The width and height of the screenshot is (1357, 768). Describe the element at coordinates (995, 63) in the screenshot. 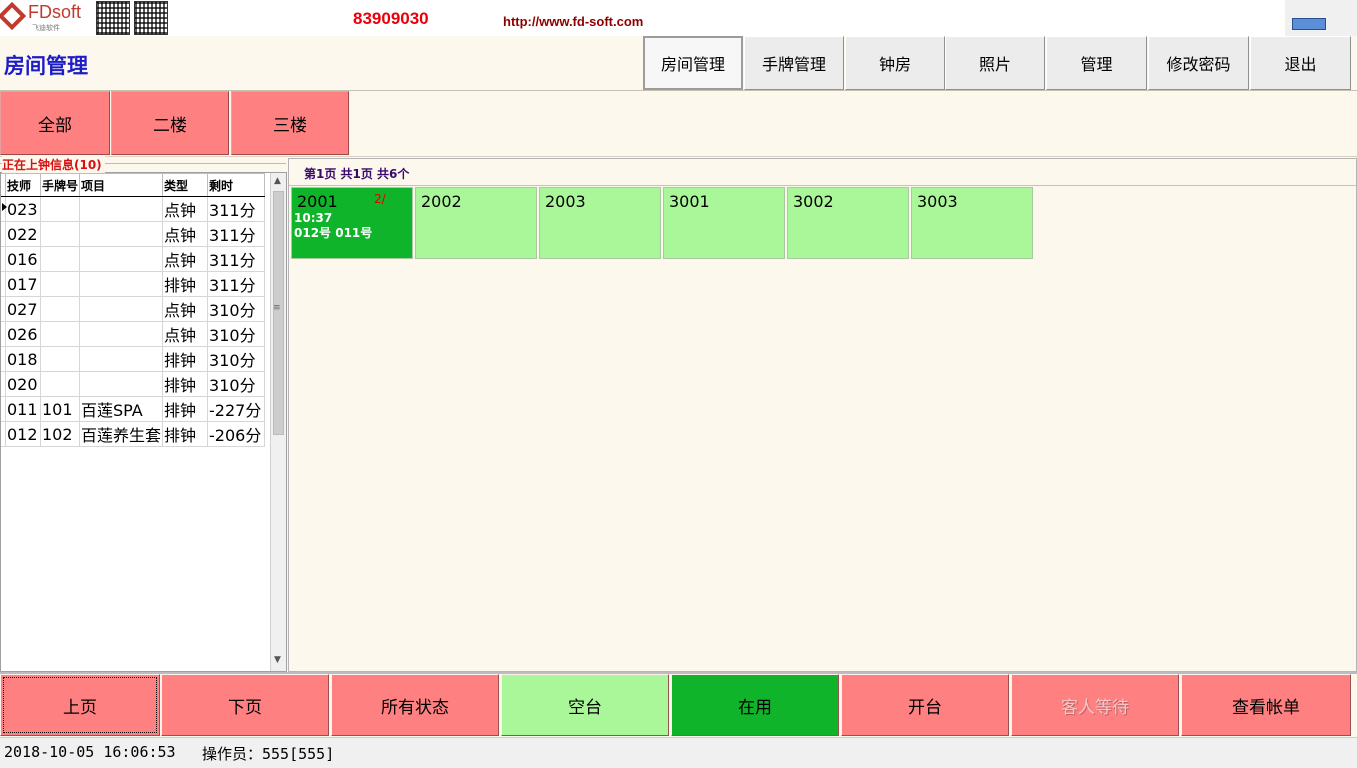

I see `nav-photos-button: 照片` at that location.